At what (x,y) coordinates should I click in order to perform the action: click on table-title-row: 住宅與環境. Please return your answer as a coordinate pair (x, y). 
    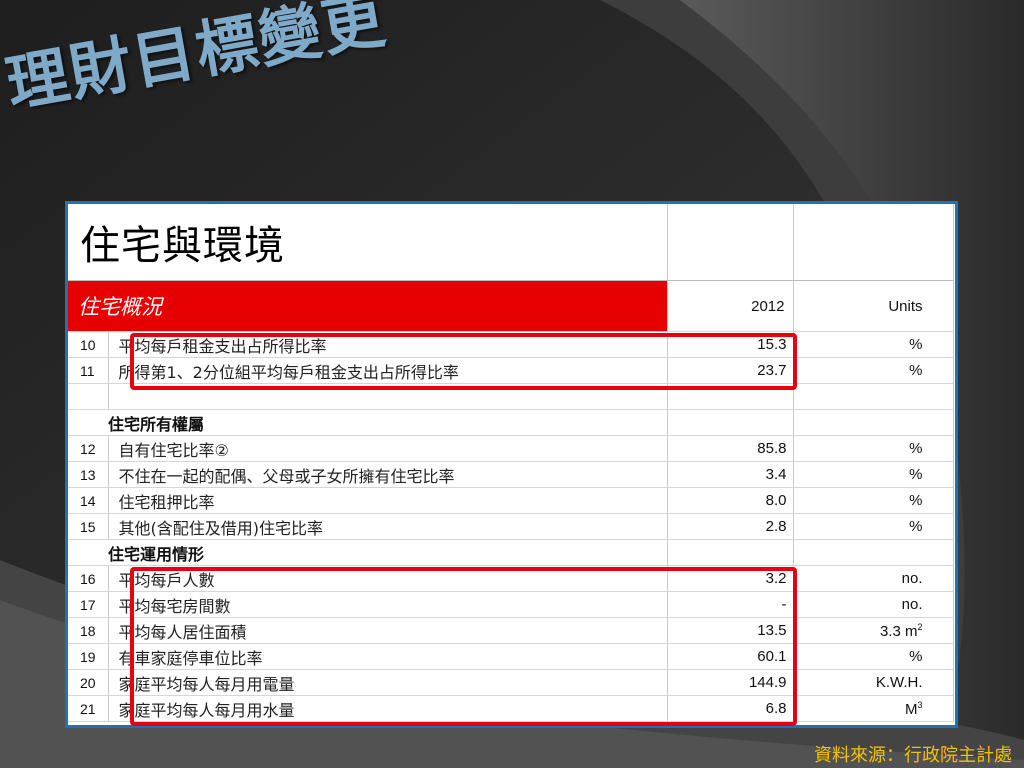
    Looking at the image, I should click on (511, 242).